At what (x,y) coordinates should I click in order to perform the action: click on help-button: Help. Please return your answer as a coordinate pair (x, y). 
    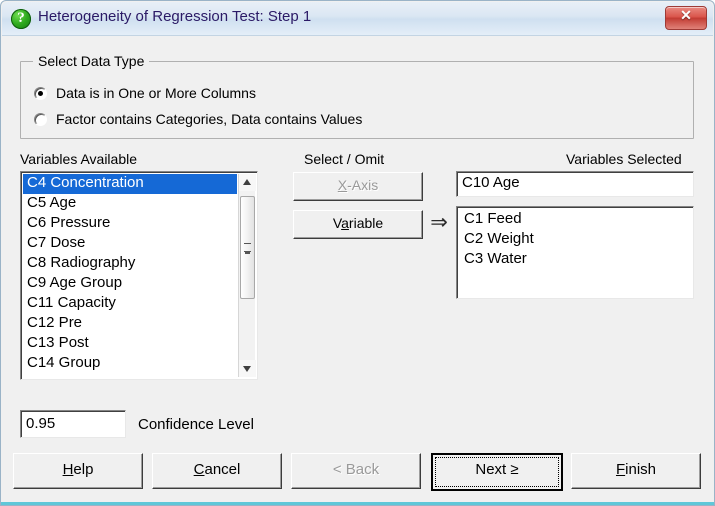
    Looking at the image, I should click on (78, 471).